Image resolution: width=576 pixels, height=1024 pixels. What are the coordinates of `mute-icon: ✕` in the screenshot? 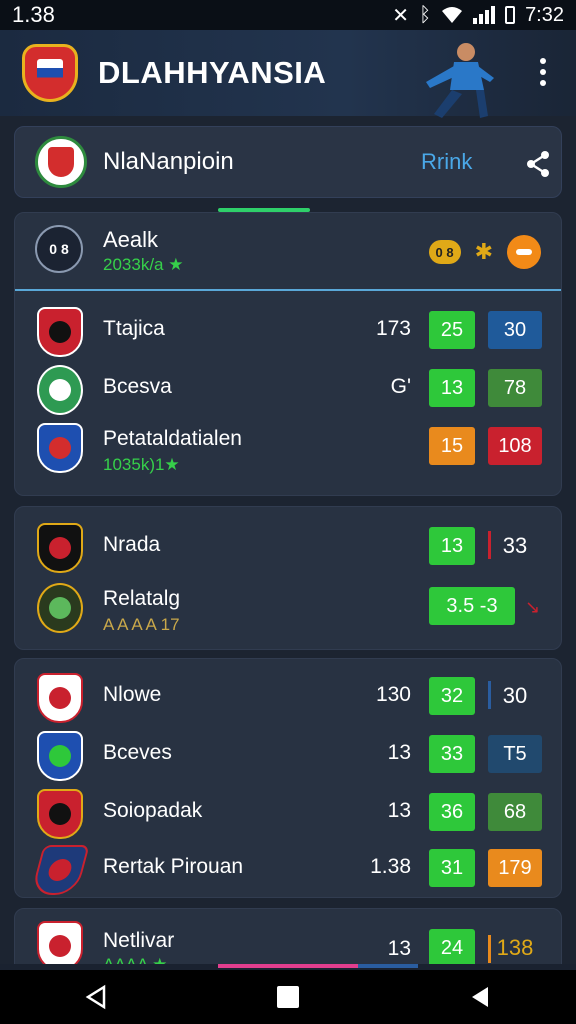 It's located at (401, 15).